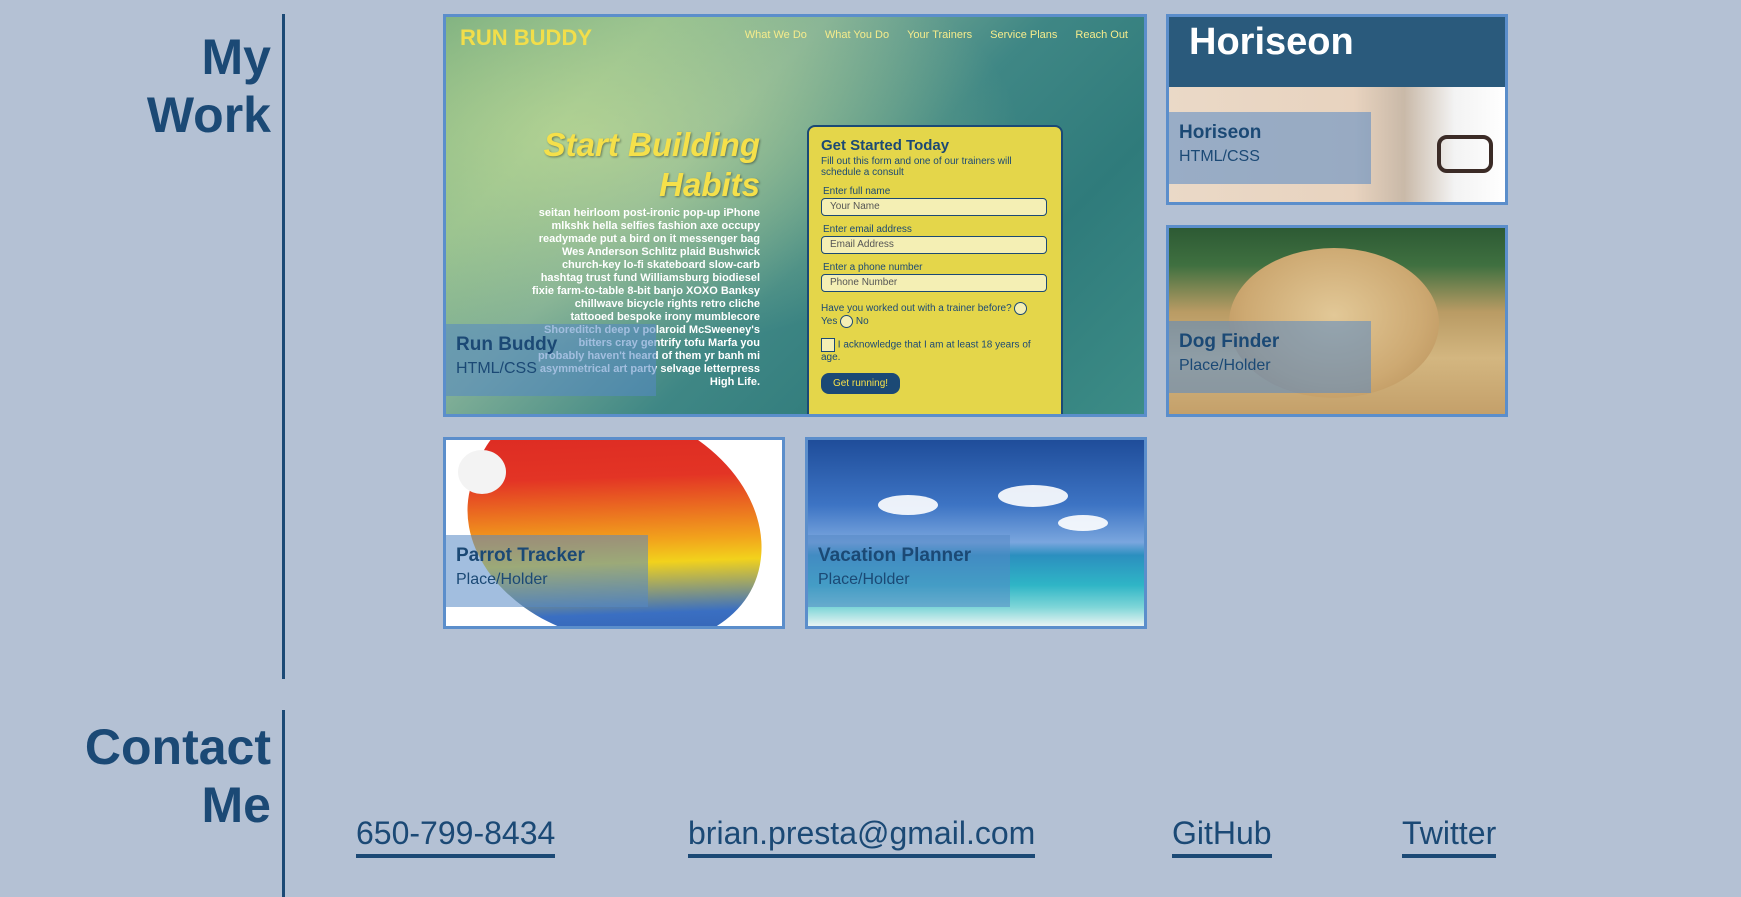 This screenshot has height=897, width=1741. Describe the element at coordinates (1024, 35) in the screenshot. I see `nav-item: Service Plans` at that location.